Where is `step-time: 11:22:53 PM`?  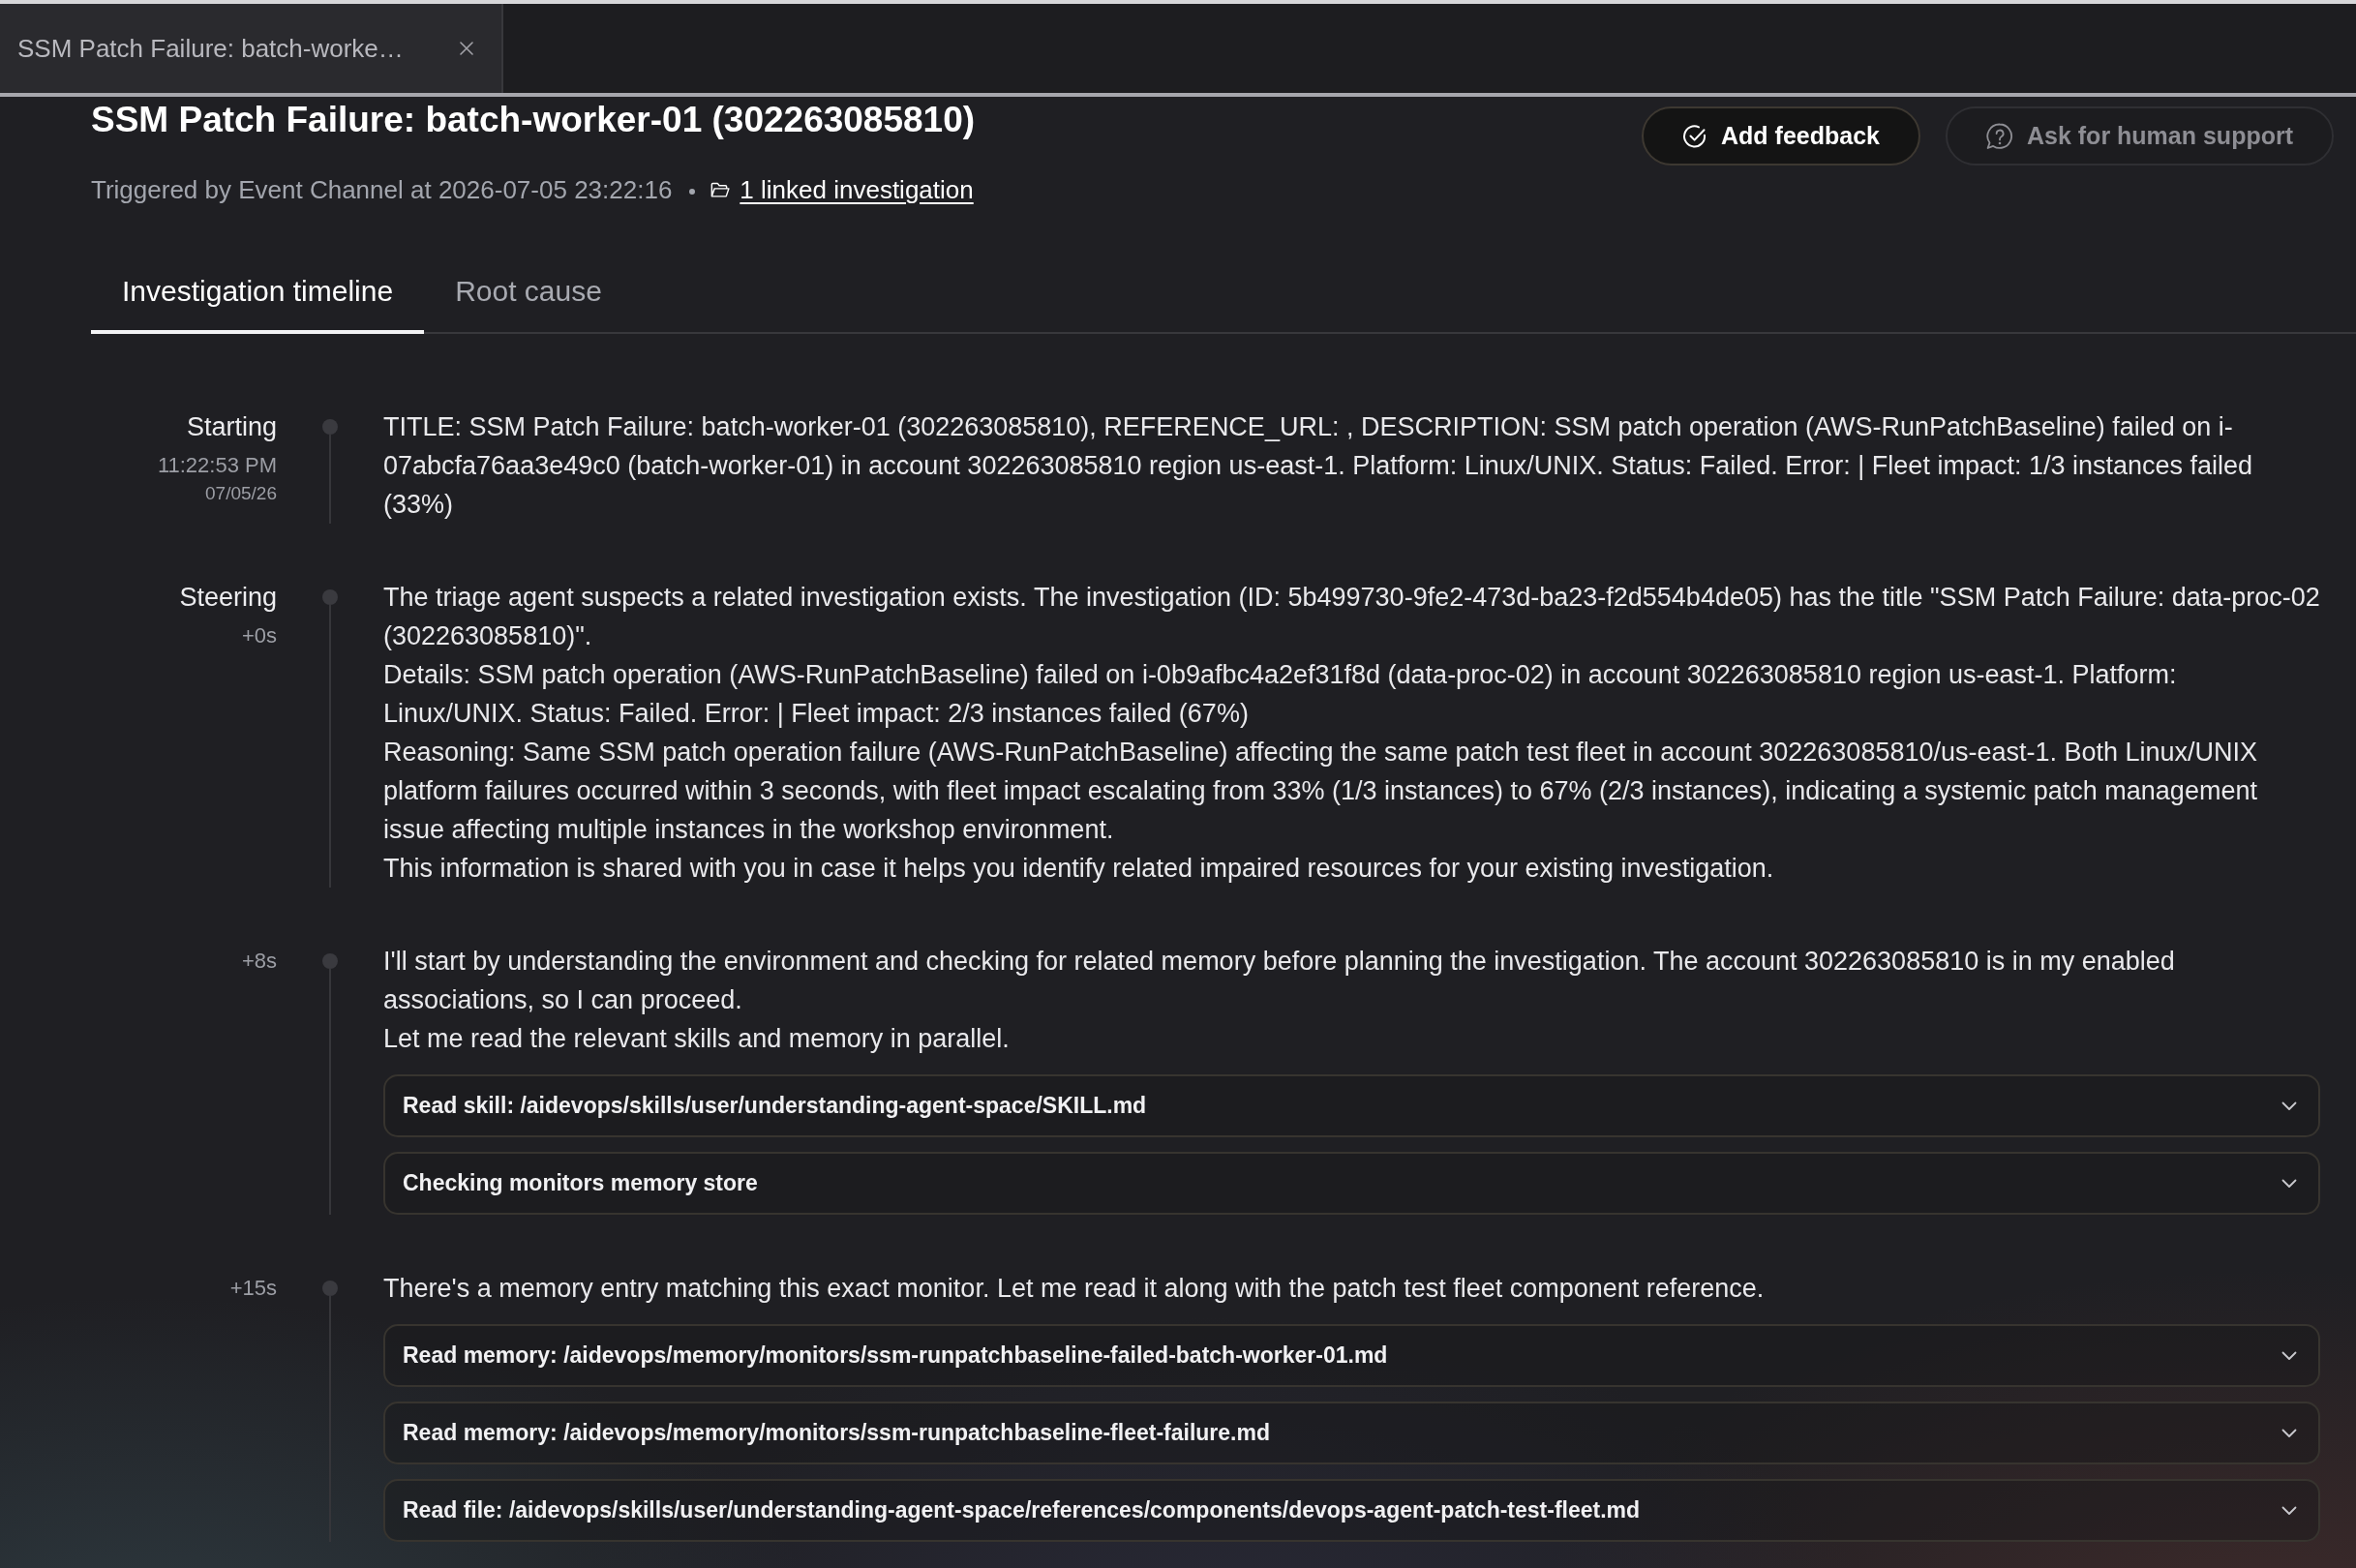
step-time: 11:22:53 PM is located at coordinates (216, 465).